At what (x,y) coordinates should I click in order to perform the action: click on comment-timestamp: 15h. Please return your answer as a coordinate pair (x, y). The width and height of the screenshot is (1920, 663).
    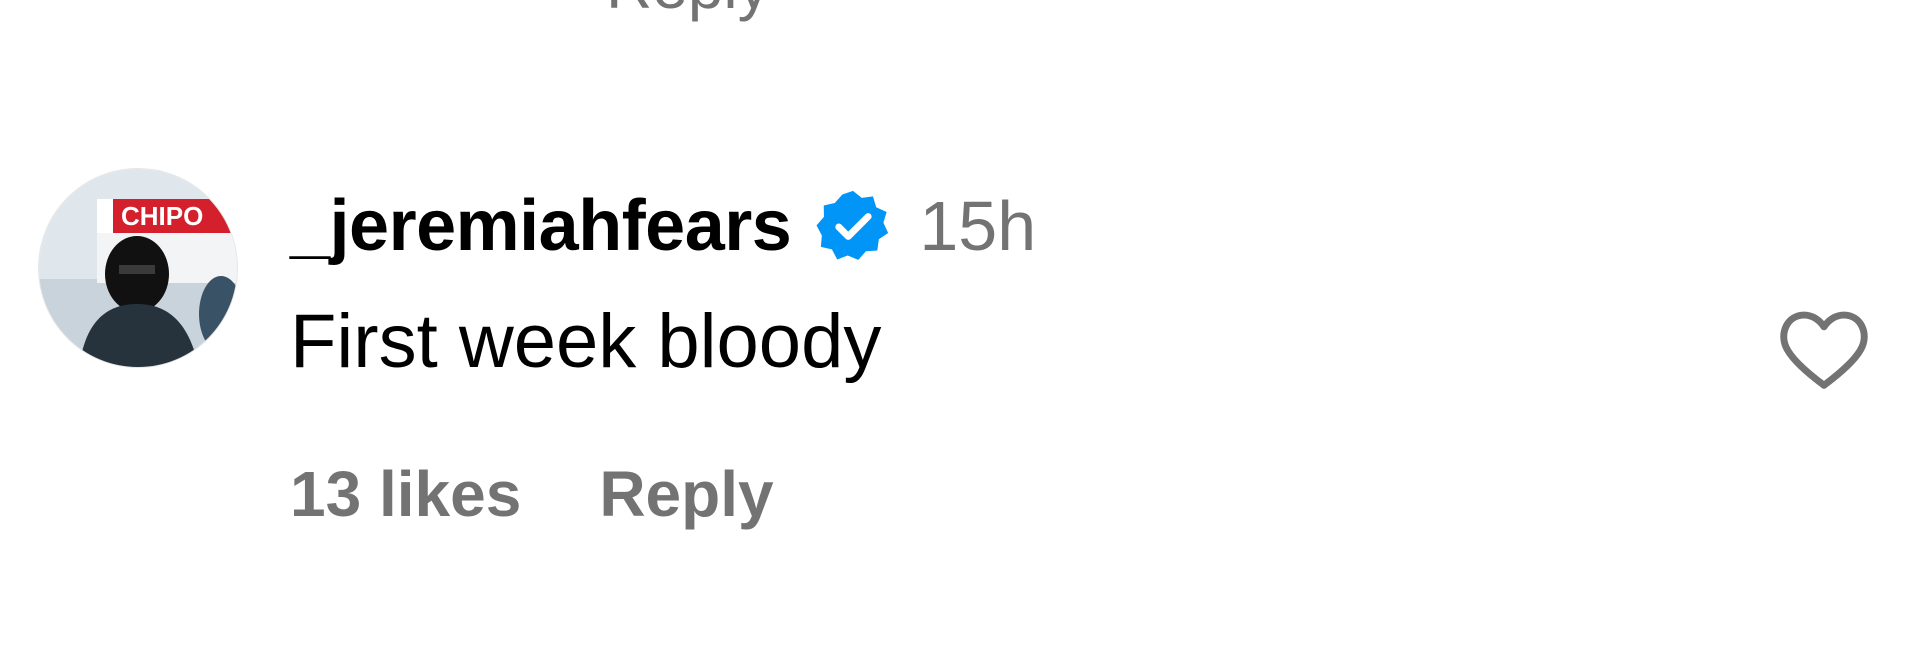
    Looking at the image, I should click on (977, 226).